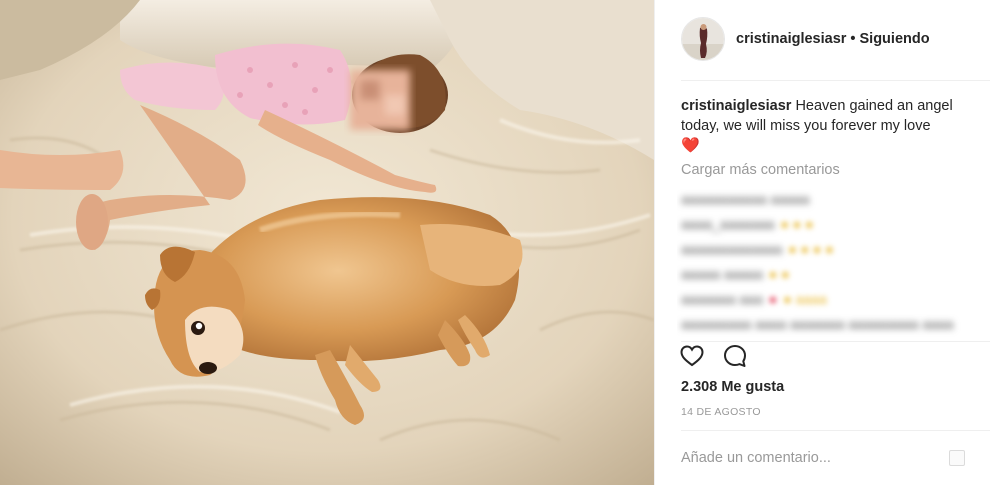 This screenshot has width=1002, height=485. What do you see at coordinates (957, 458) in the screenshot?
I see `more-options-button` at bounding box center [957, 458].